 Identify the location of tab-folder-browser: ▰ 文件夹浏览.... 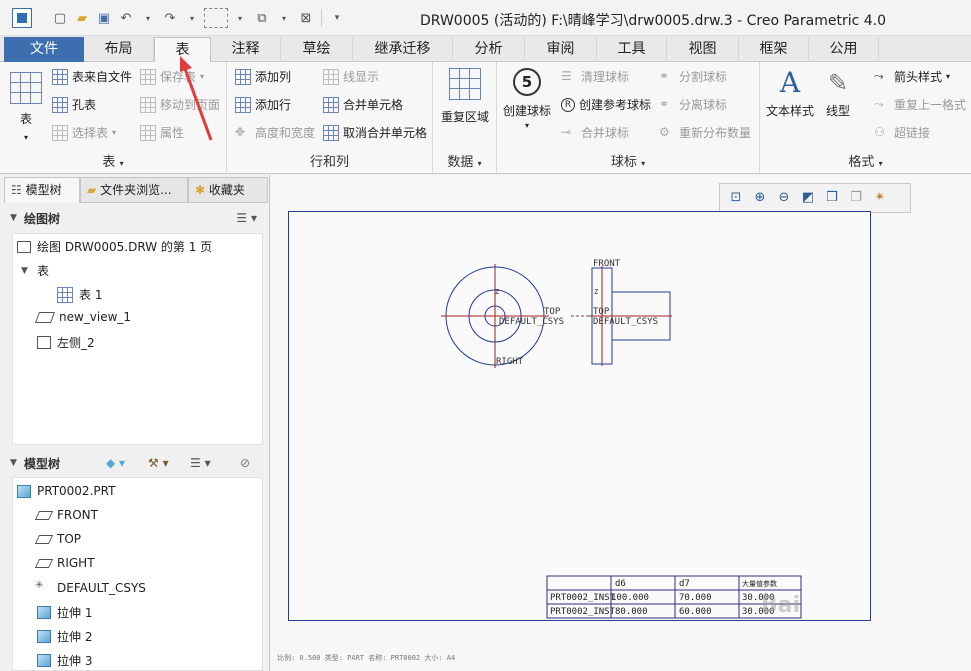
(134, 190).